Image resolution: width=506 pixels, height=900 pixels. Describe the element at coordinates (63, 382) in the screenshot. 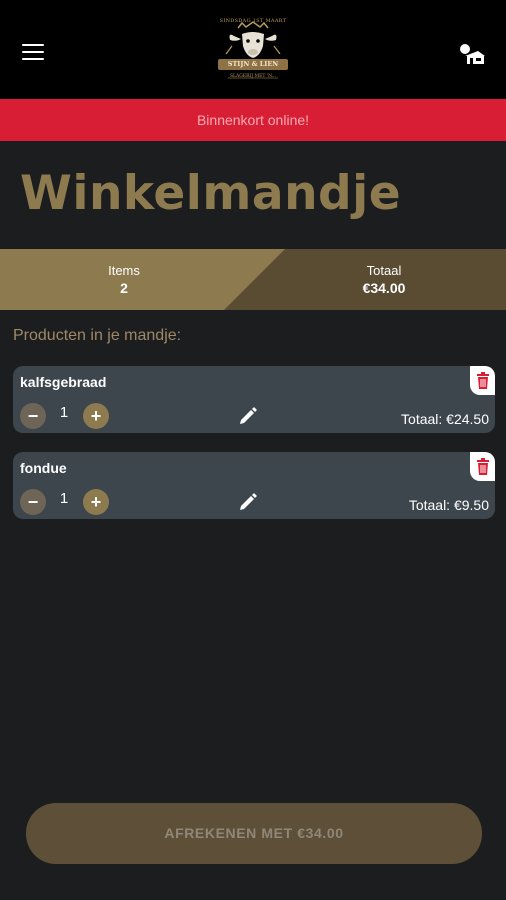

I see `product-name: kalfsgebraad` at that location.